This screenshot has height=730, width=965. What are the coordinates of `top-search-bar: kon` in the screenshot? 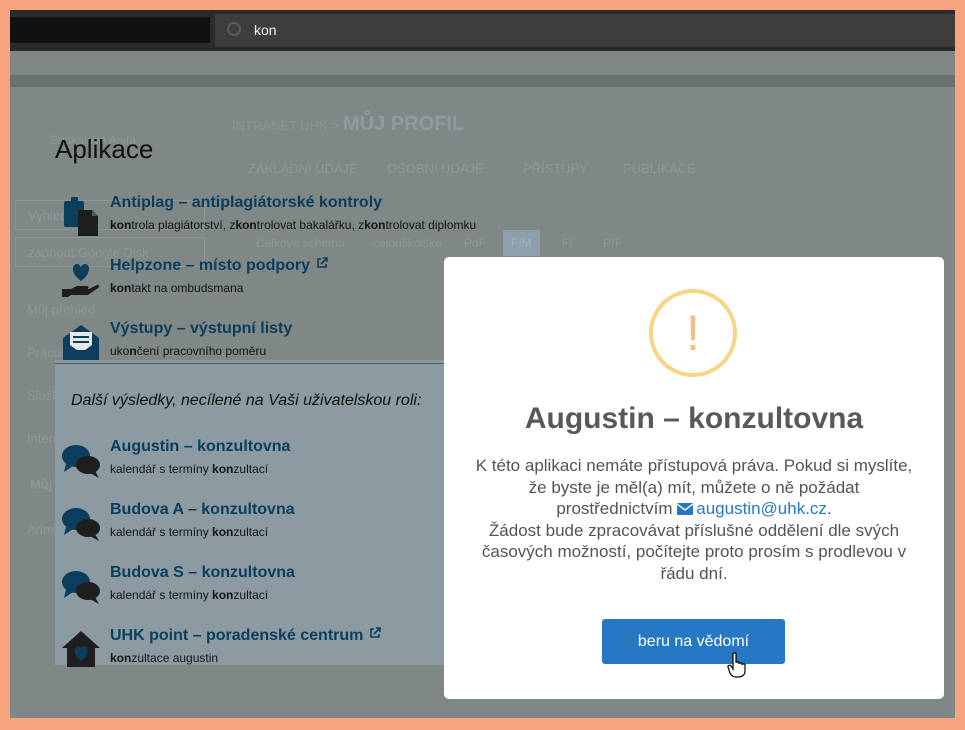 It's located at (482, 30).